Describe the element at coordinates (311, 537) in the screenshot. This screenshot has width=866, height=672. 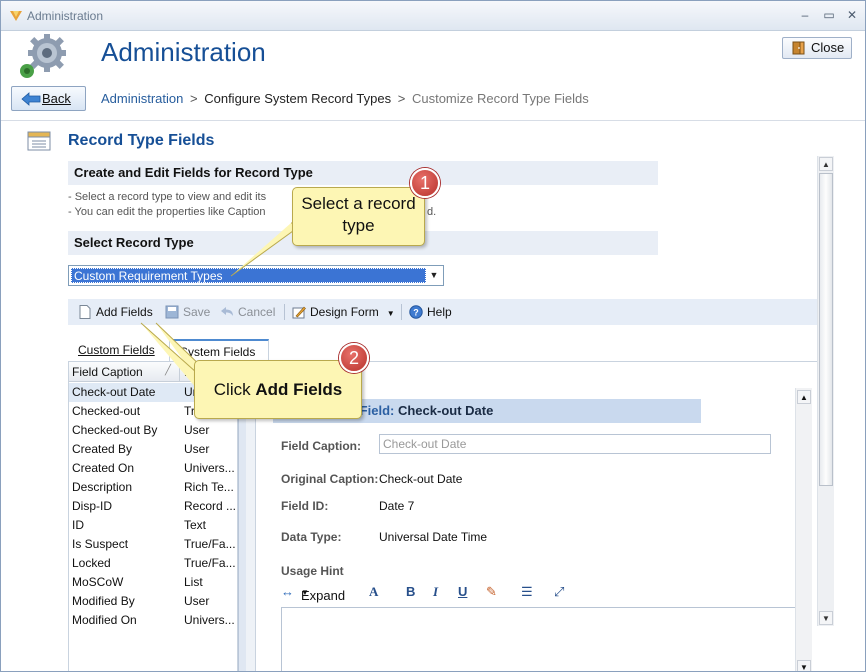
I see `data-type-label: Data Type:` at that location.